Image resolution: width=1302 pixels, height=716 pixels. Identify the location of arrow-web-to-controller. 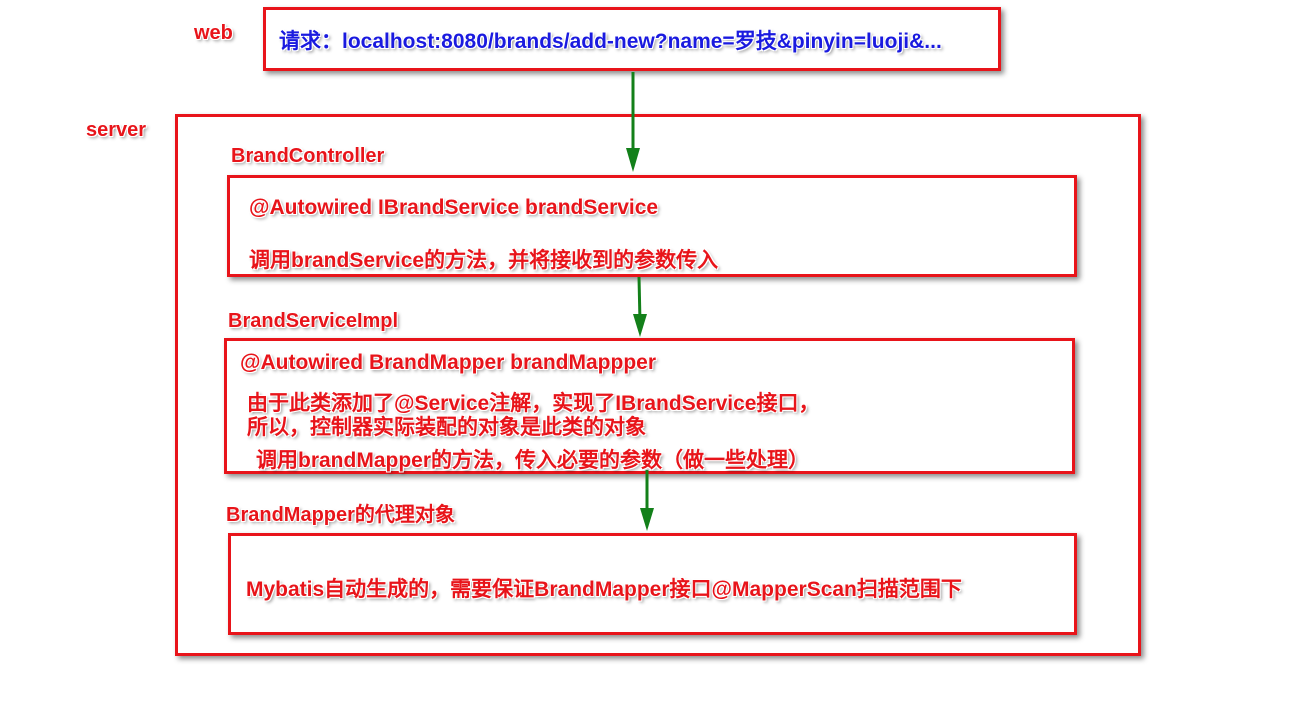
(633, 122).